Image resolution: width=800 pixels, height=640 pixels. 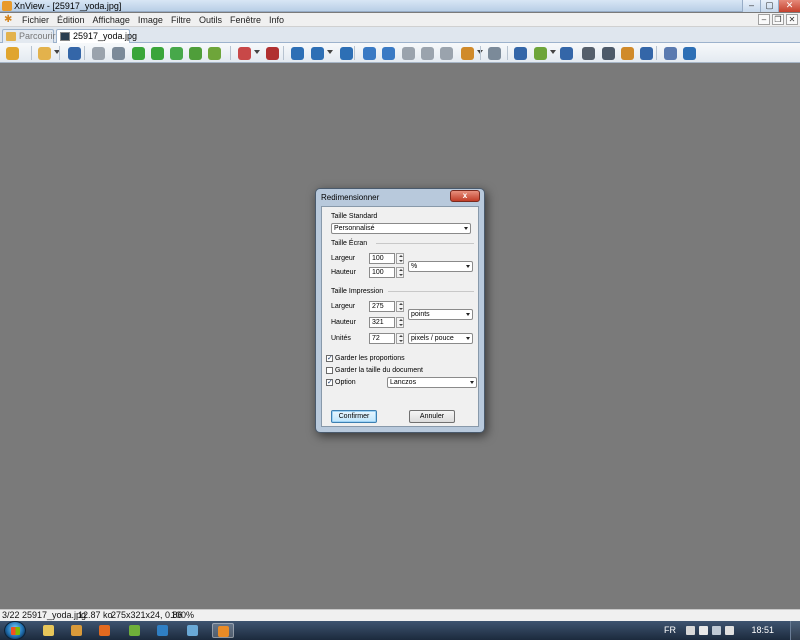 What do you see at coordinates (467, 53) in the screenshot?
I see `slideshow-button` at bounding box center [467, 53].